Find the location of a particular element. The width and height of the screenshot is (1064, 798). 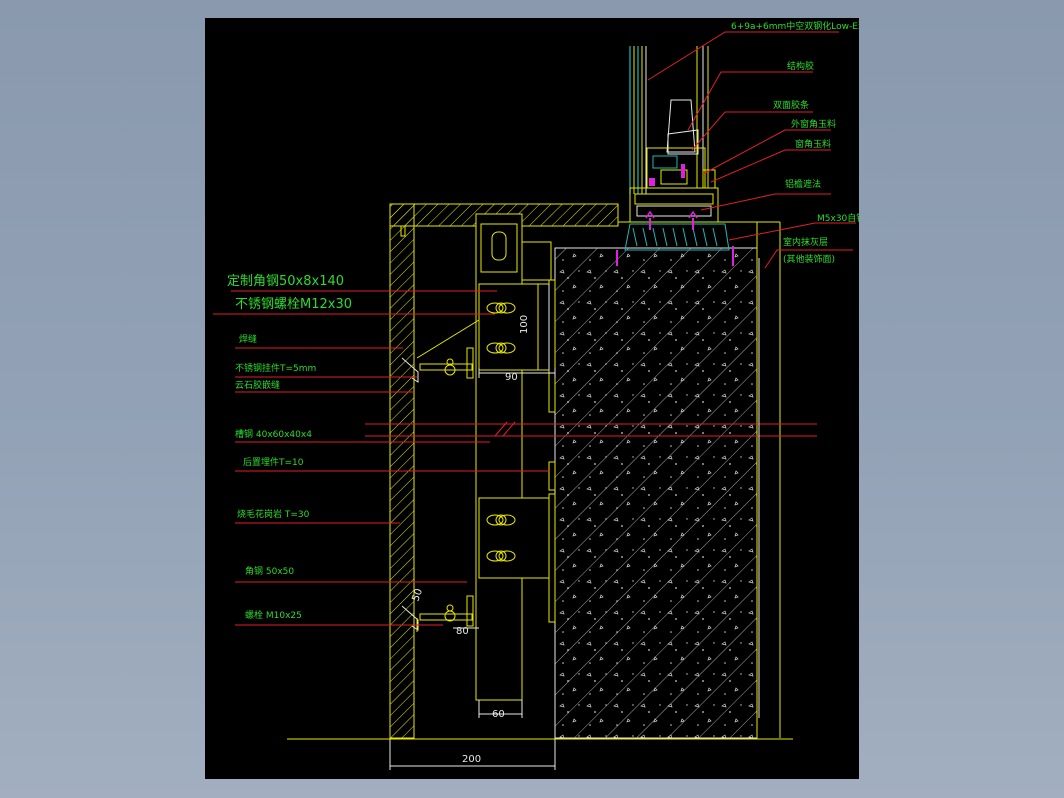

label-stainless-hanger: 不锈钢挂件T=5mm is located at coordinates (275, 368).